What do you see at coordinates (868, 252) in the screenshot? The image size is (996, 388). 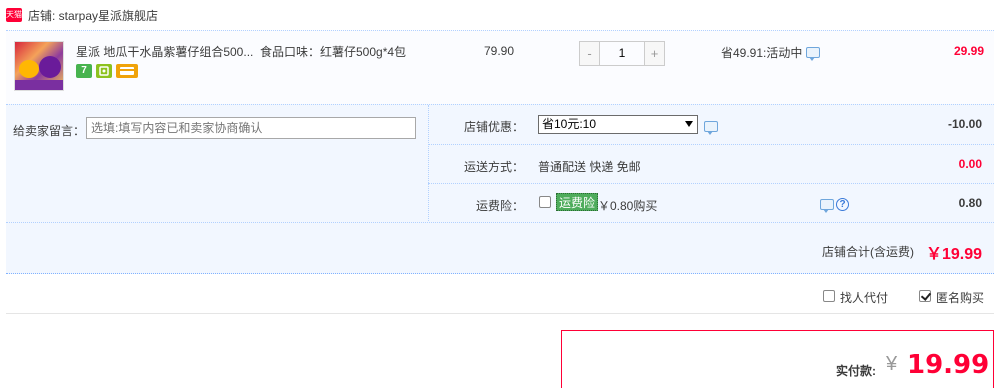 I see `shop-total-label: 店铺合计(含运费)` at bounding box center [868, 252].